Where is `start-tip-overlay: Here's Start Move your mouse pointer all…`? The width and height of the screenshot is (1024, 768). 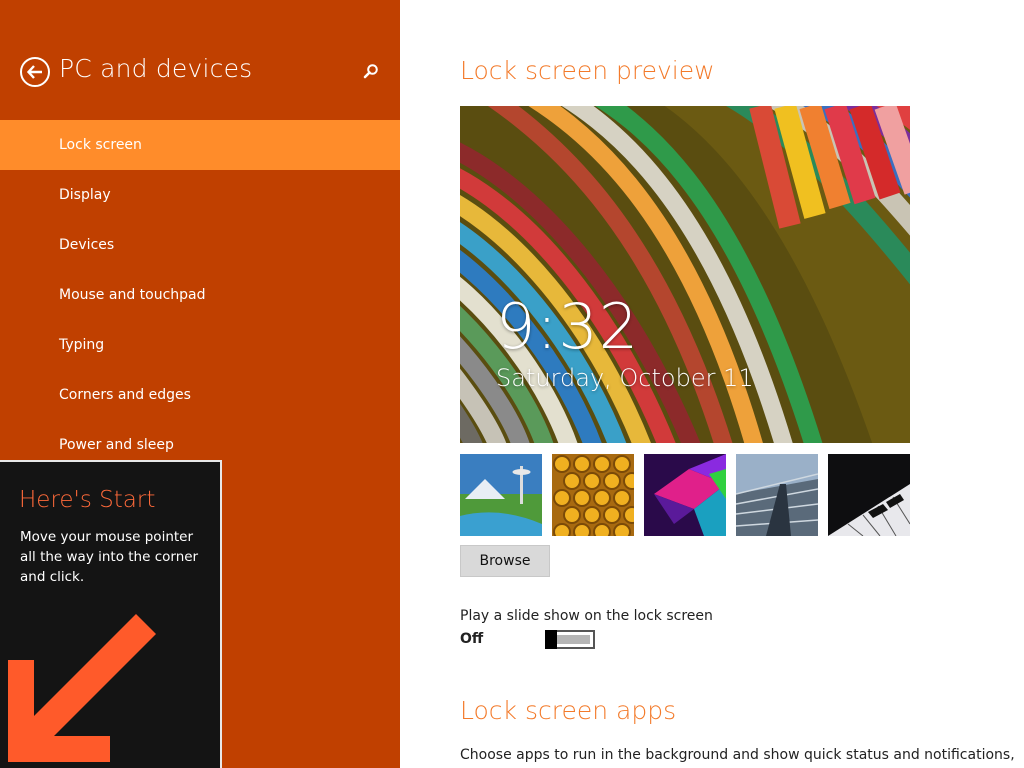 start-tip-overlay: Here's Start Move your mouse pointer all… is located at coordinates (111, 614).